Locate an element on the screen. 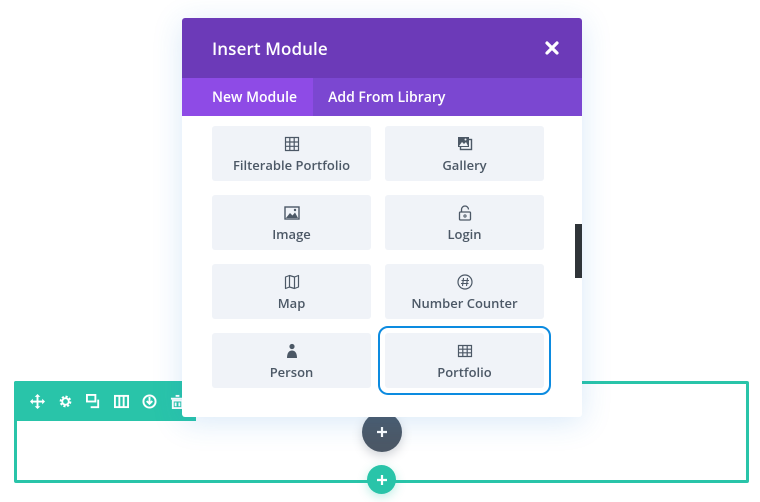 The width and height of the screenshot is (760, 502). columns-icon is located at coordinates (121, 401).